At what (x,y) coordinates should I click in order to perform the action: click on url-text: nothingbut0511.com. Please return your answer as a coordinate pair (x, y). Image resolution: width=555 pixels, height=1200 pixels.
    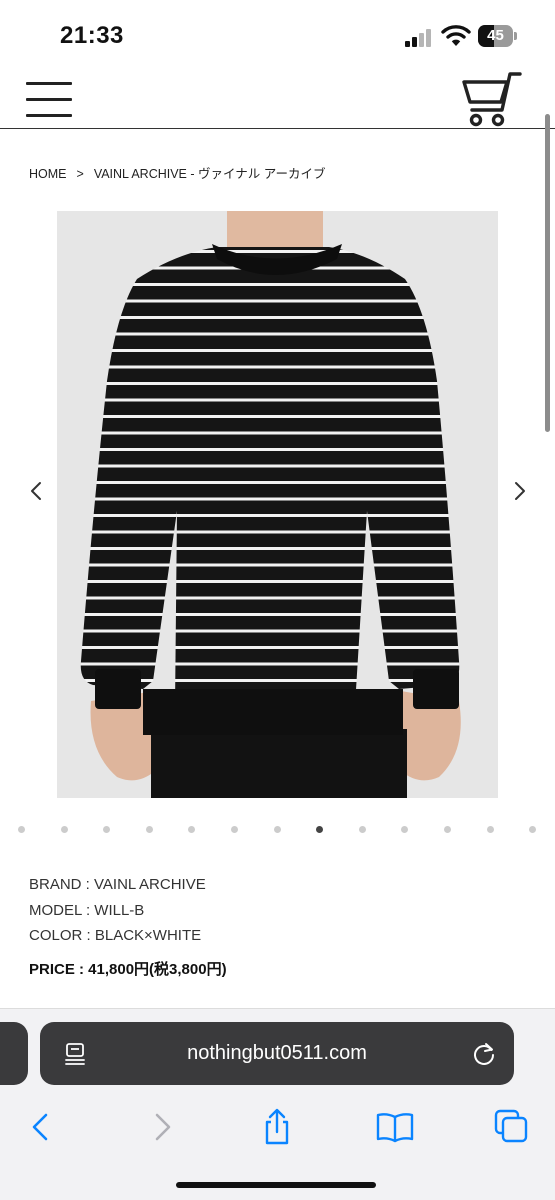
    Looking at the image, I should click on (277, 1053).